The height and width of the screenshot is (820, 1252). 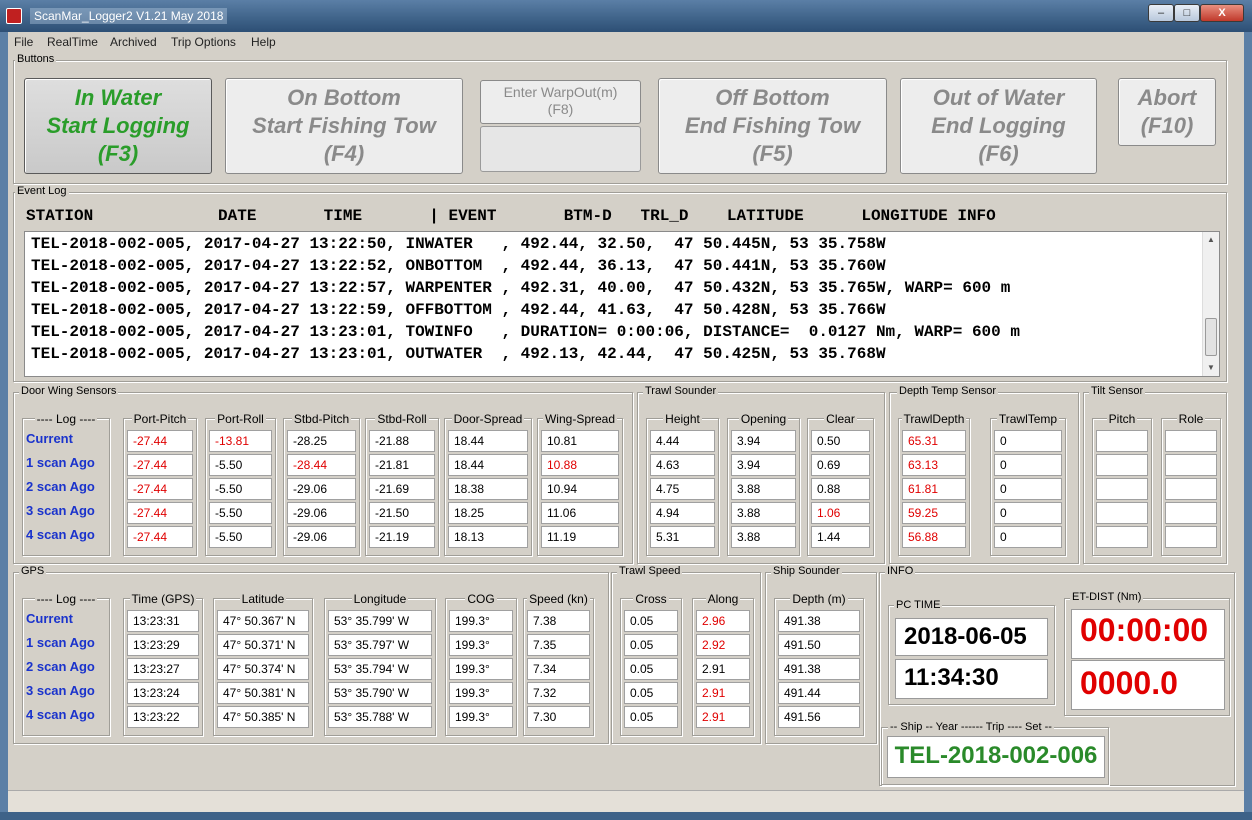 I want to click on on-bottom-line3: (F4), so click(x=344, y=153).